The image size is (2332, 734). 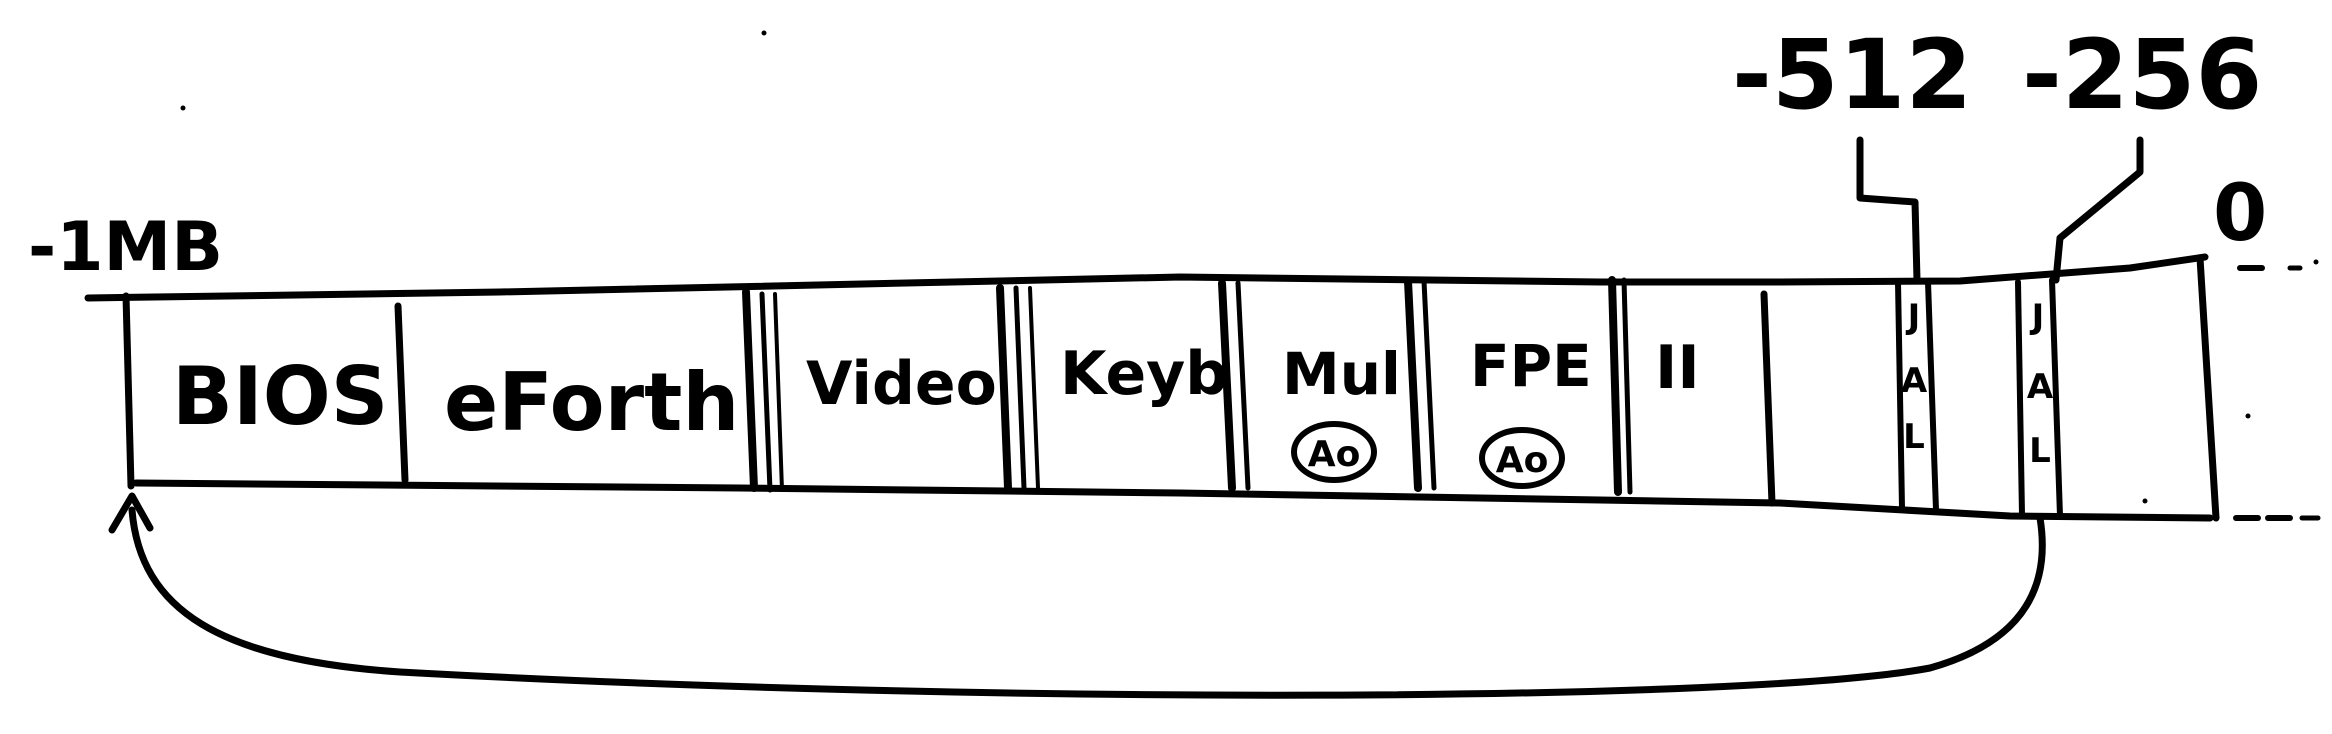 I want to click on badge-fpe: Ao, so click(x=1522, y=458).